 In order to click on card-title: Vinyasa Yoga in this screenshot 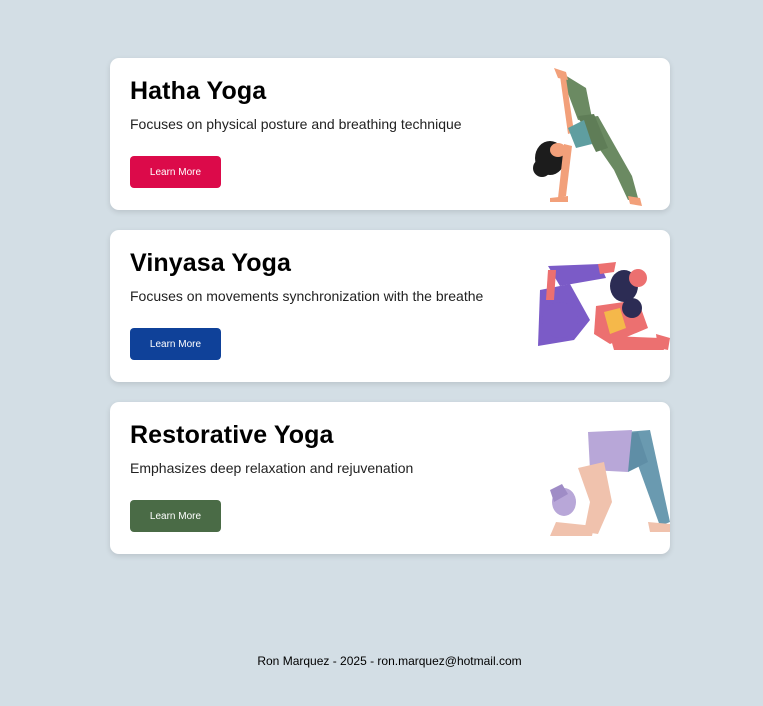, I will do `click(211, 263)`.